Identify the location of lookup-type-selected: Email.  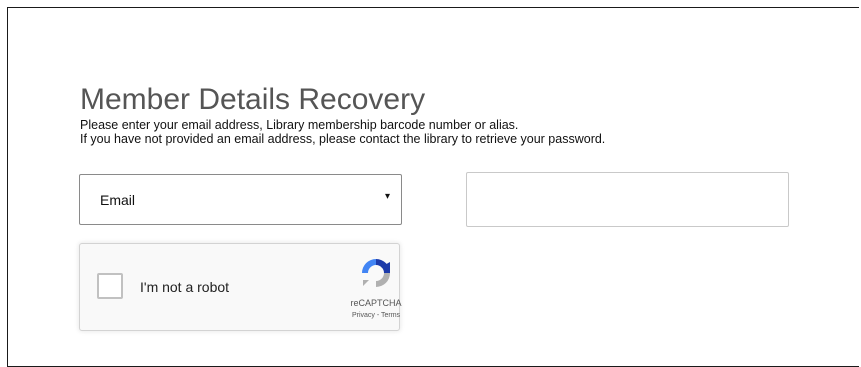
(118, 200).